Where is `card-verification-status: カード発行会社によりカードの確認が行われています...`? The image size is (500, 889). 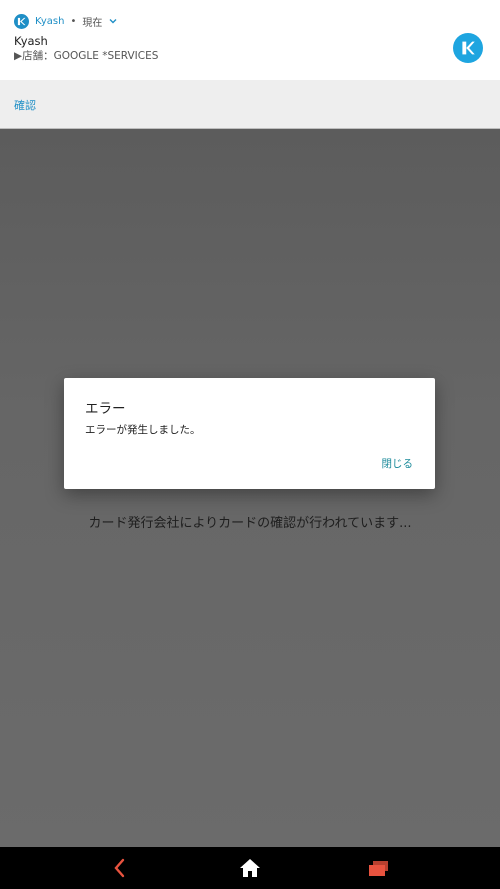 card-verification-status: カード発行会社によりカードの確認が行われています... is located at coordinates (250, 523).